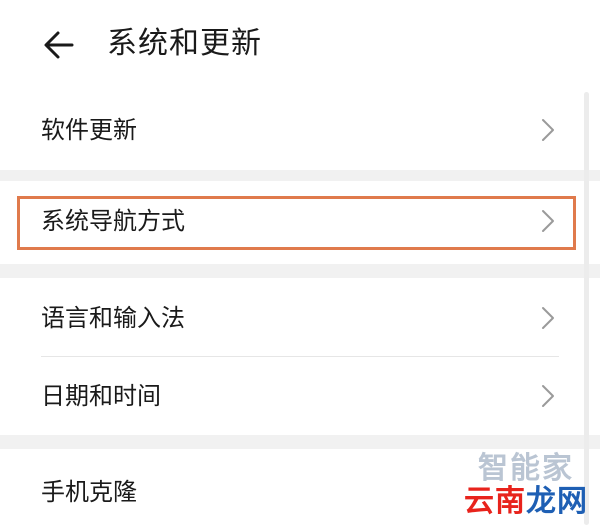 The image size is (600, 525). Describe the element at coordinates (89, 130) in the screenshot. I see `menu-item-label: 软件更新` at that location.